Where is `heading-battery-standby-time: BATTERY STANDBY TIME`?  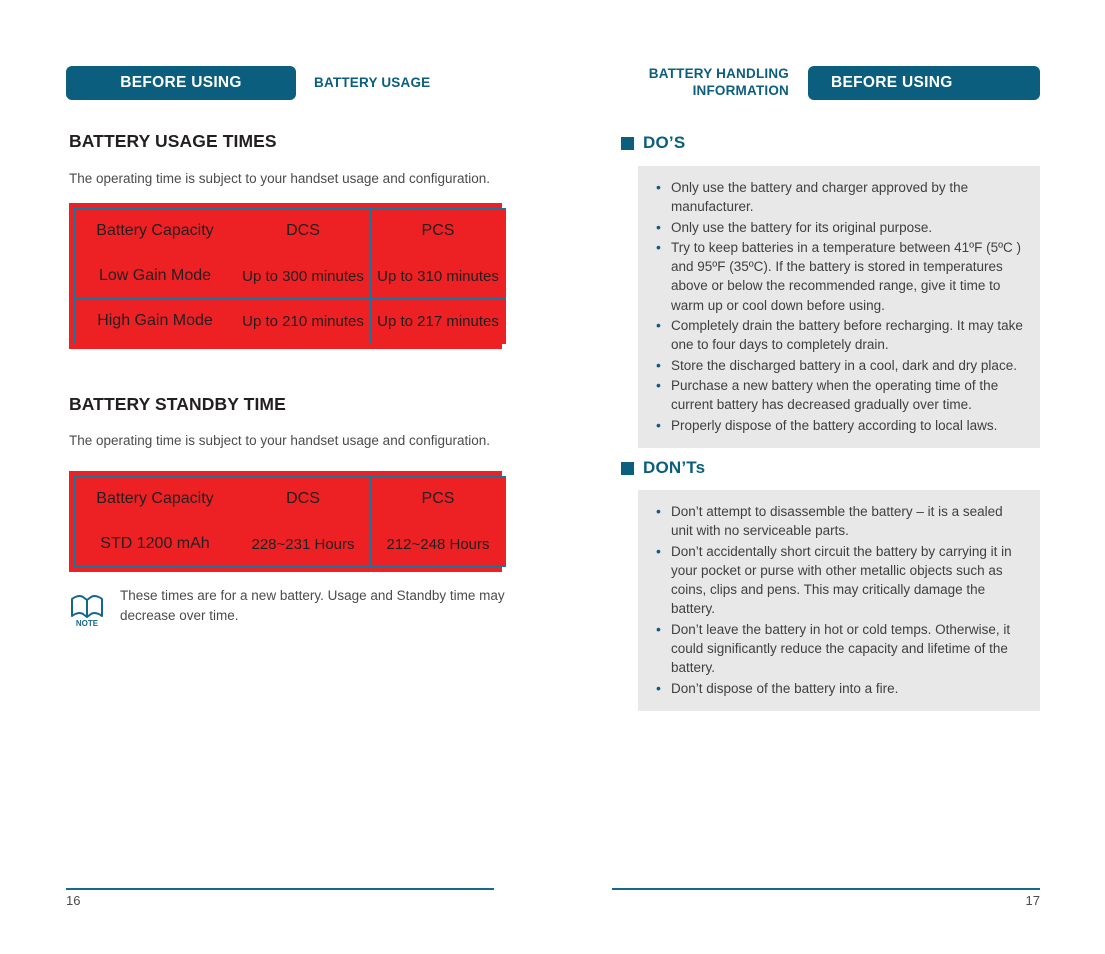 heading-battery-standby-time: BATTERY STANDBY TIME is located at coordinates (177, 404).